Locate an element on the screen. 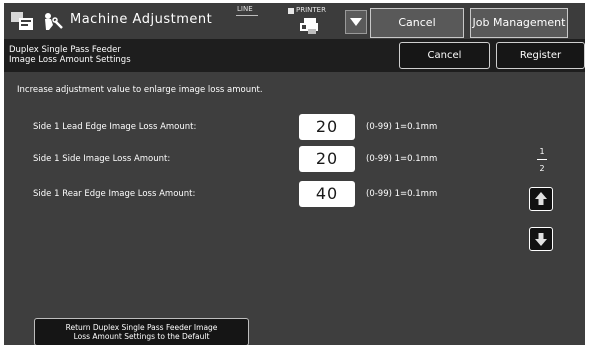 The image size is (589, 345). up-arrow-icon is located at coordinates (541, 198).